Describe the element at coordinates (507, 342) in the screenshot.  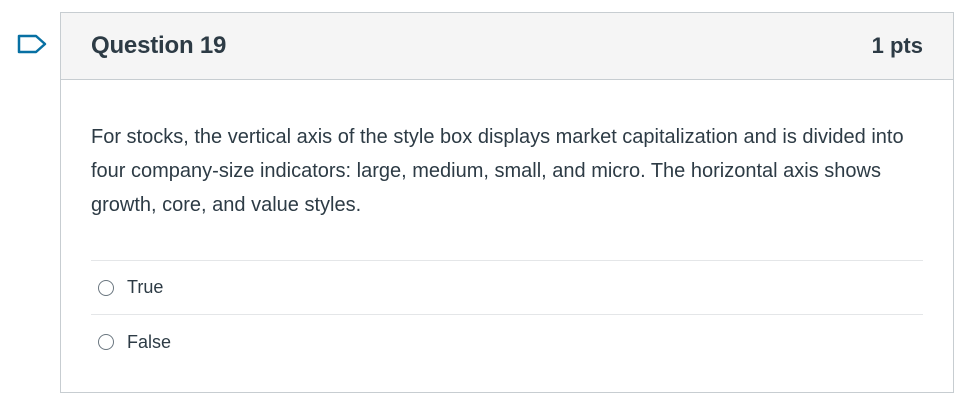
I see `answer-option-false: False` at that location.